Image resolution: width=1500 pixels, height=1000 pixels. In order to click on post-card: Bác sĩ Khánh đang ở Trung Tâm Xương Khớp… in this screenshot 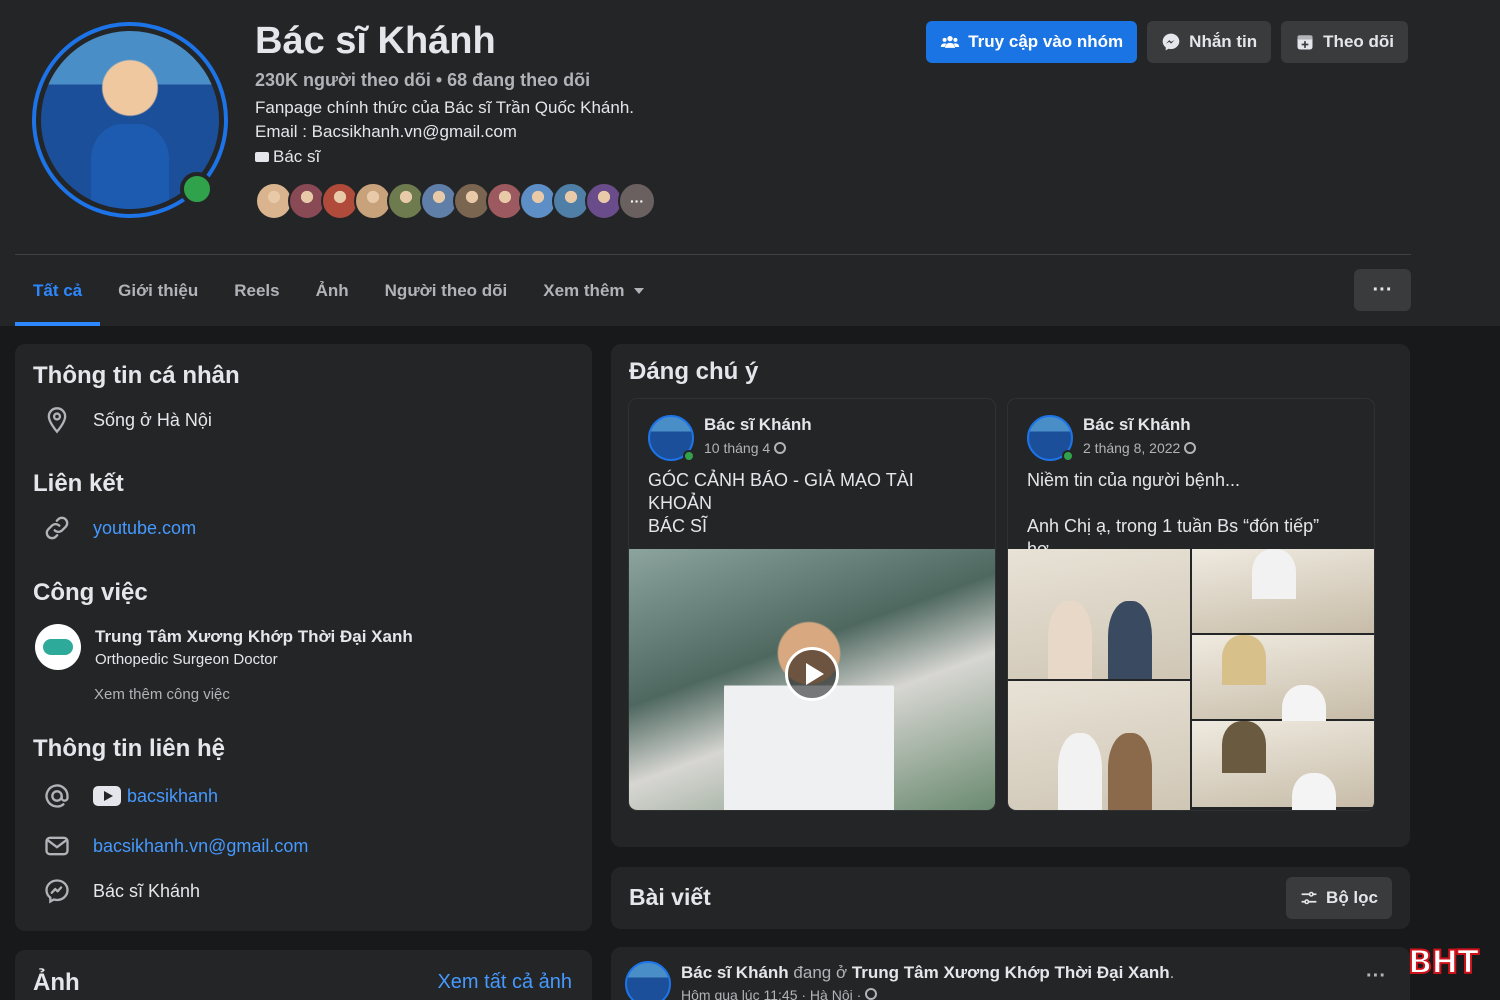, I will do `click(1010, 973)`.